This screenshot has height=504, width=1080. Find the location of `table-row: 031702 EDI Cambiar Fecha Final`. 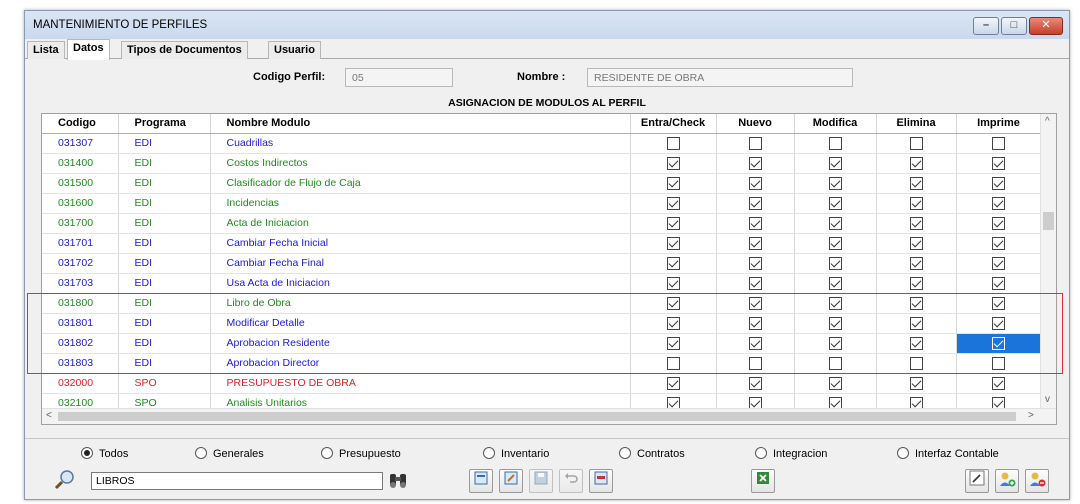

table-row: 031702 EDI Cambiar Fecha Final is located at coordinates (542, 263).